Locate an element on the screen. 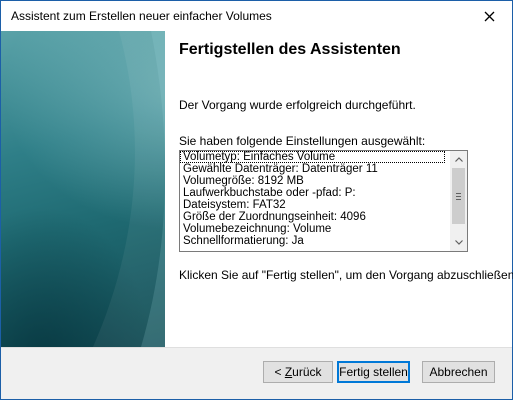  scroll-thumb is located at coordinates (458, 196).